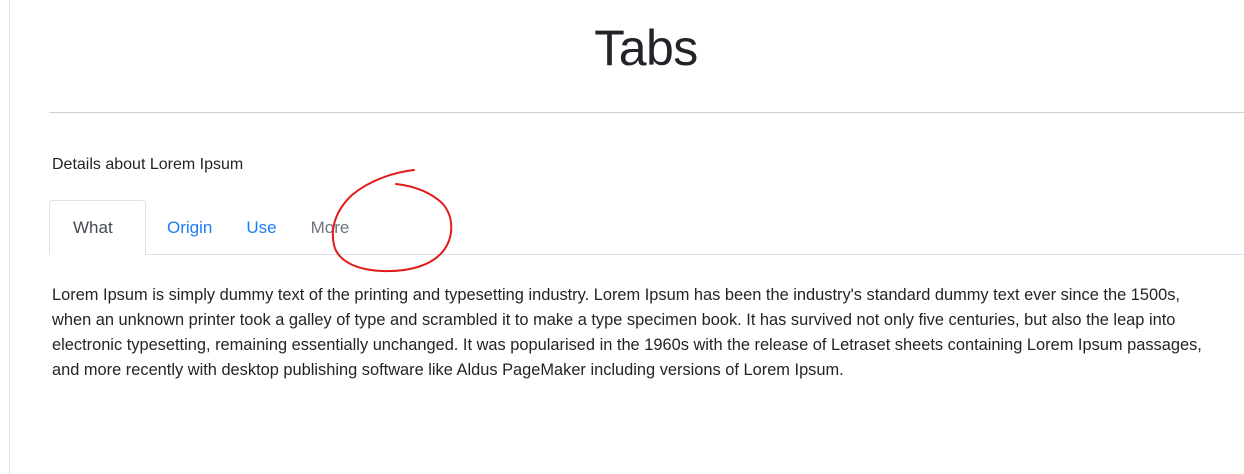 Image resolution: width=1244 pixels, height=474 pixels. I want to click on tab-what-label: What, so click(93, 227).